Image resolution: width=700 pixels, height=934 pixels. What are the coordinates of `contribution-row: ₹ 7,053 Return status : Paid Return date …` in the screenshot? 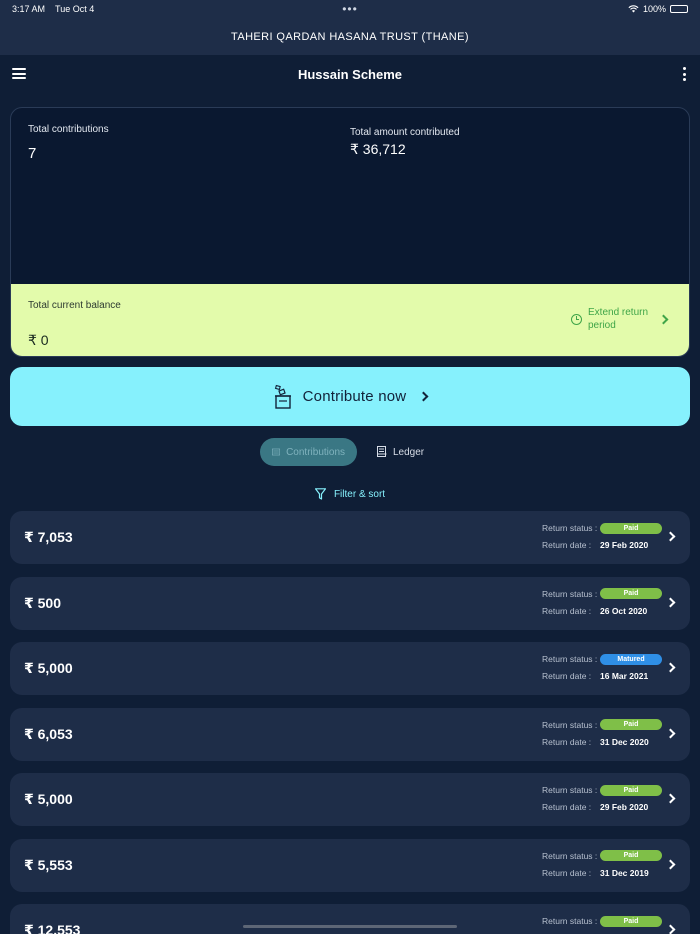 It's located at (350, 537).